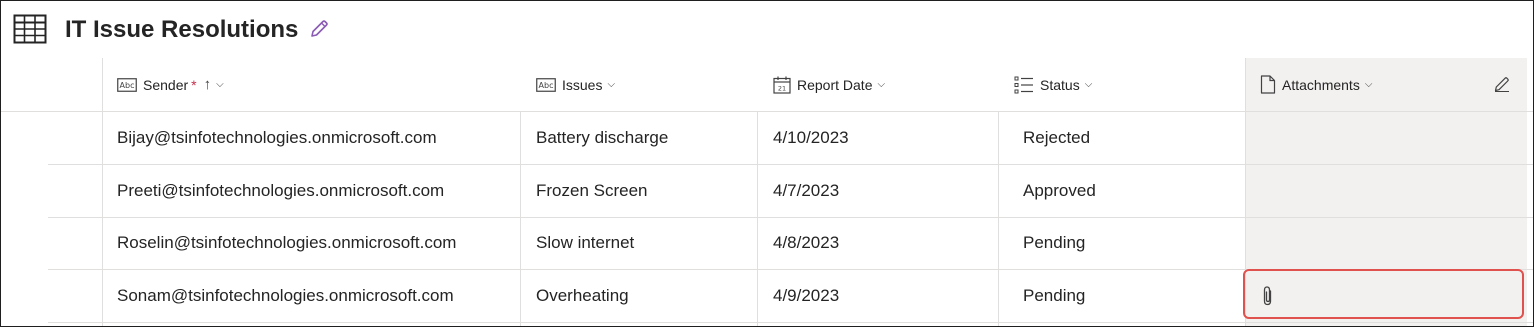 Image resolution: width=1534 pixels, height=327 pixels. I want to click on cell-report-date: 4/8/2023, so click(806, 243).